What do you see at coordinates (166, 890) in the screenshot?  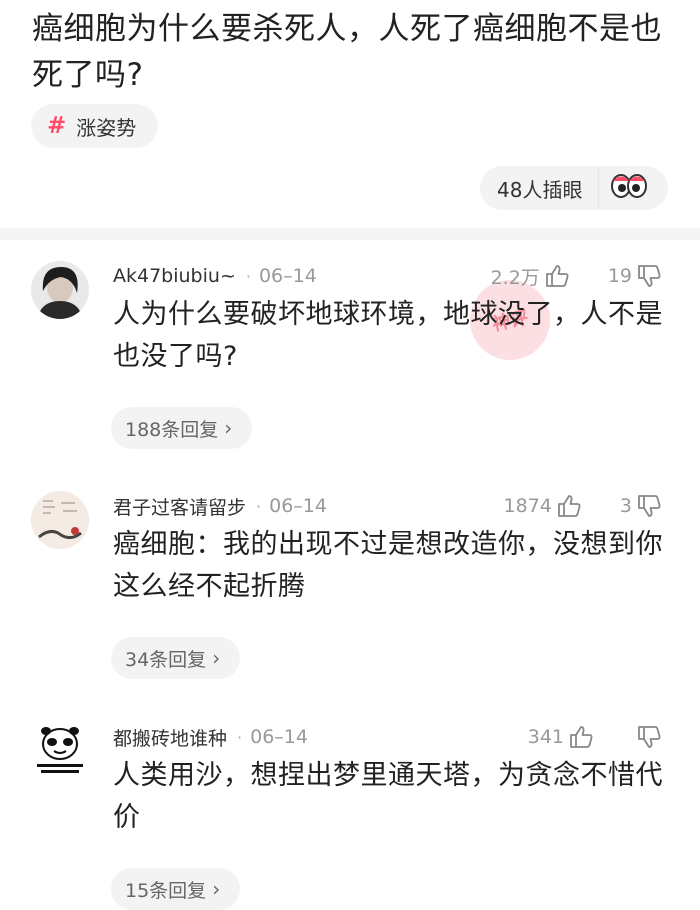 I see `replies-label: 15条回复` at bounding box center [166, 890].